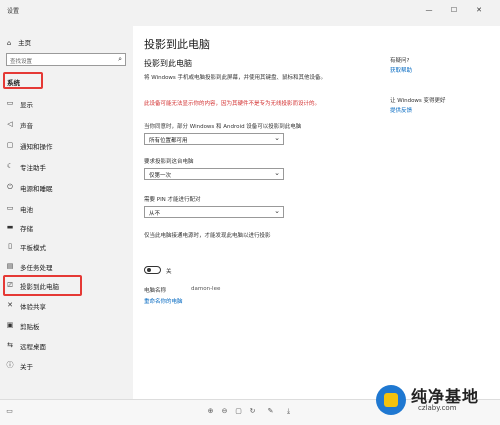 This screenshot has height=425, width=500. Describe the element at coordinates (160, 176) in the screenshot. I see `dropdown-value: 仅第一次` at that location.